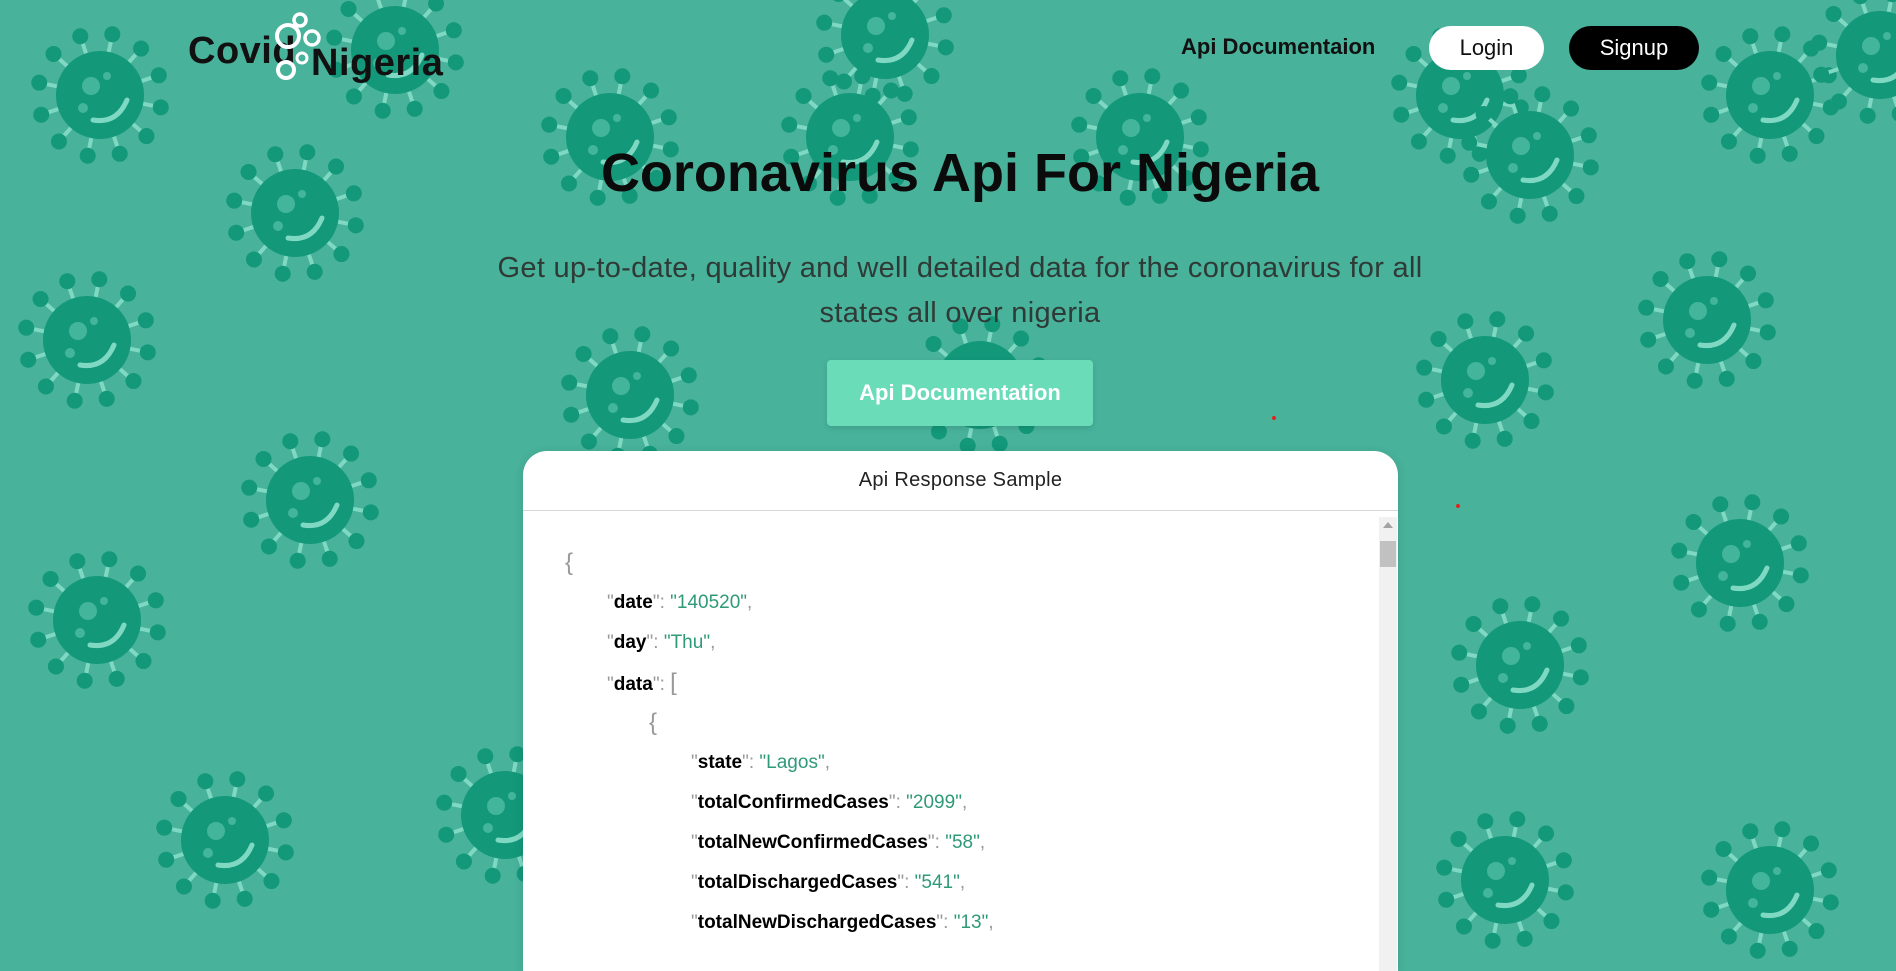 The width and height of the screenshot is (1896, 971). Describe the element at coordinates (793, 802) in the screenshot. I see `json-key: totalConfirmedCases` at that location.